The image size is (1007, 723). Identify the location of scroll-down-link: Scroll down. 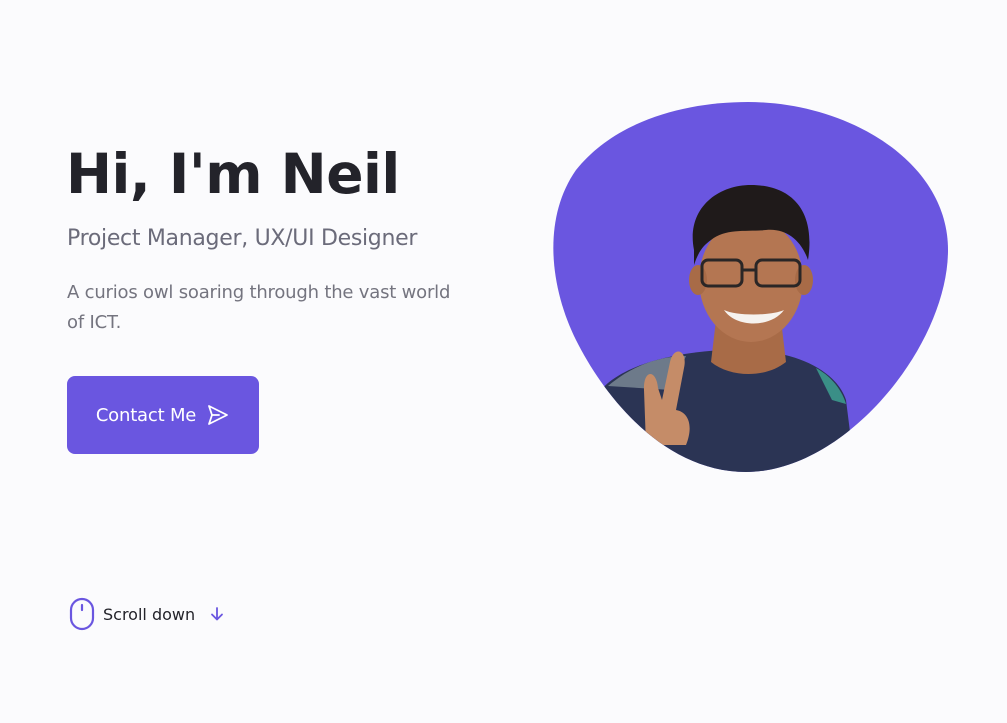
(147, 614).